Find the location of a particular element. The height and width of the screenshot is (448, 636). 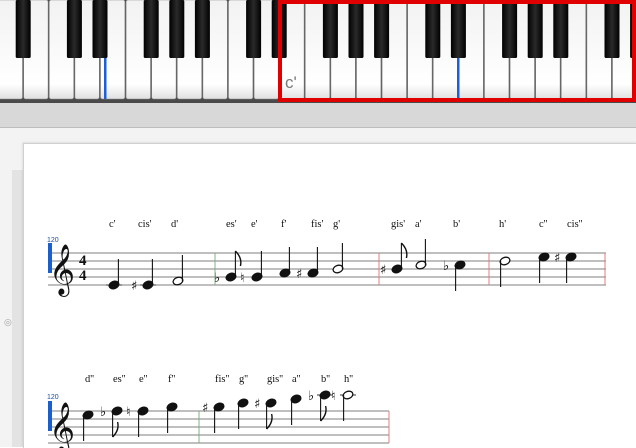

note-name-label: g' is located at coordinates (336, 224).